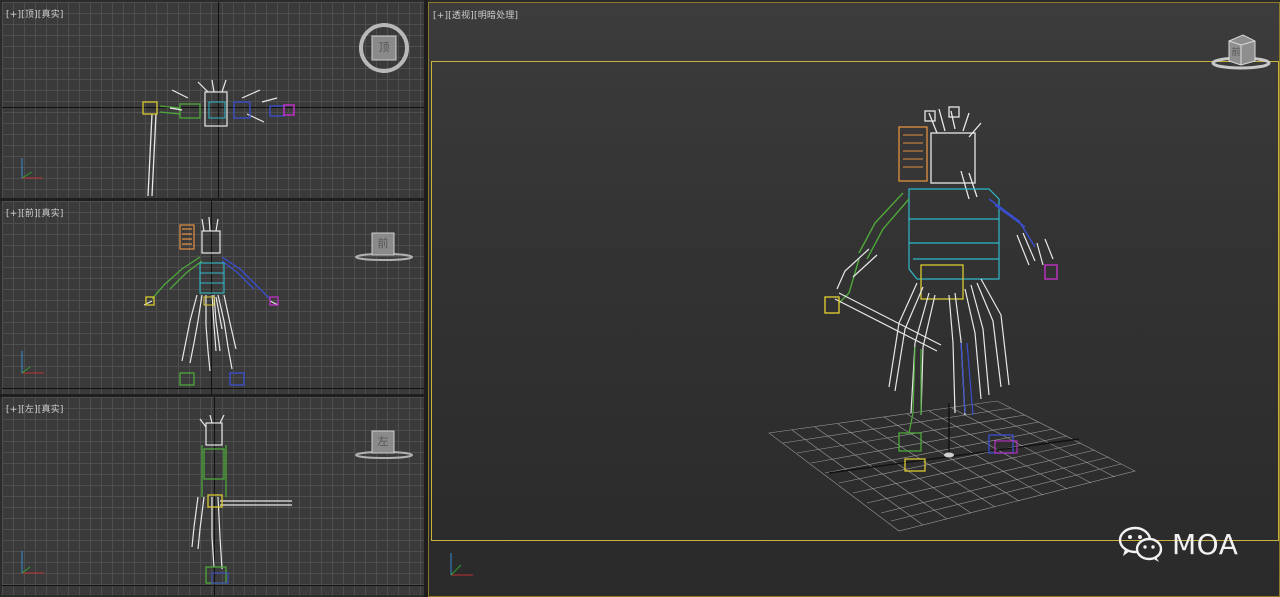  What do you see at coordinates (29, 15) in the screenshot?
I see `viewport-view-menu: [顶]` at bounding box center [29, 15].